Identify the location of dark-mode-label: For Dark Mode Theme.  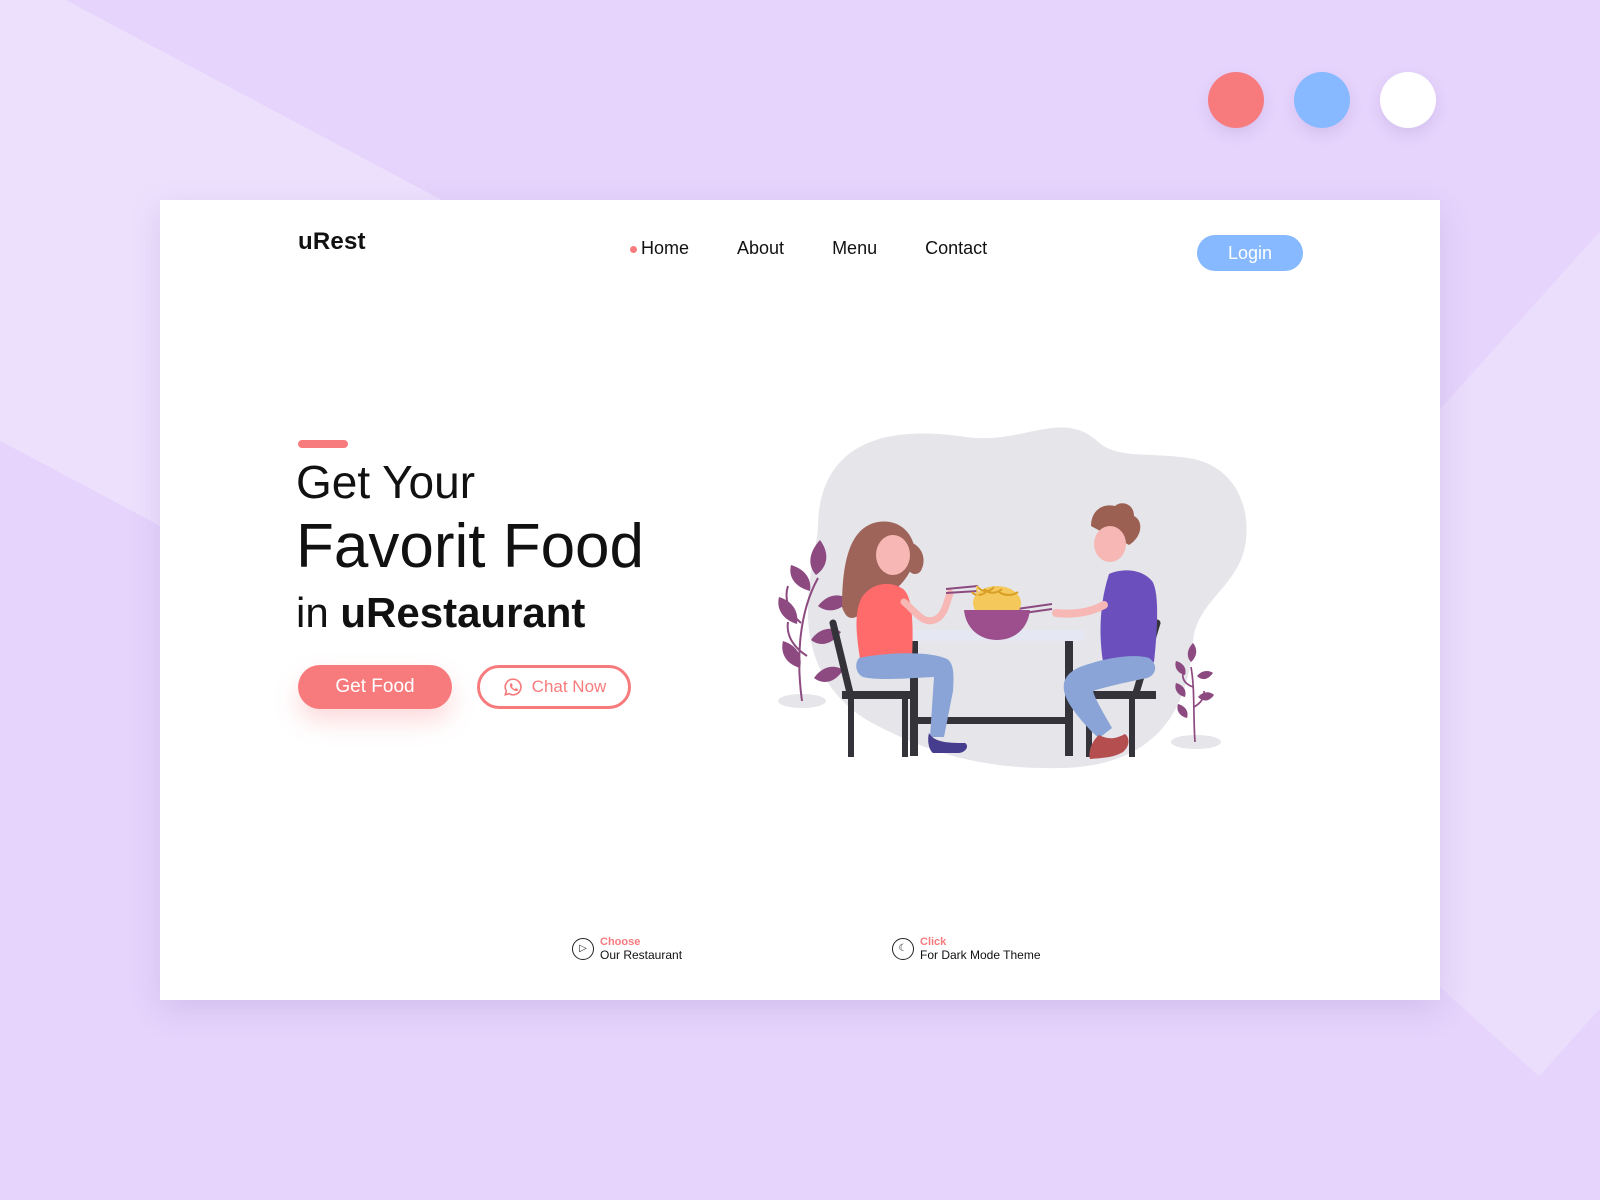
(980, 955).